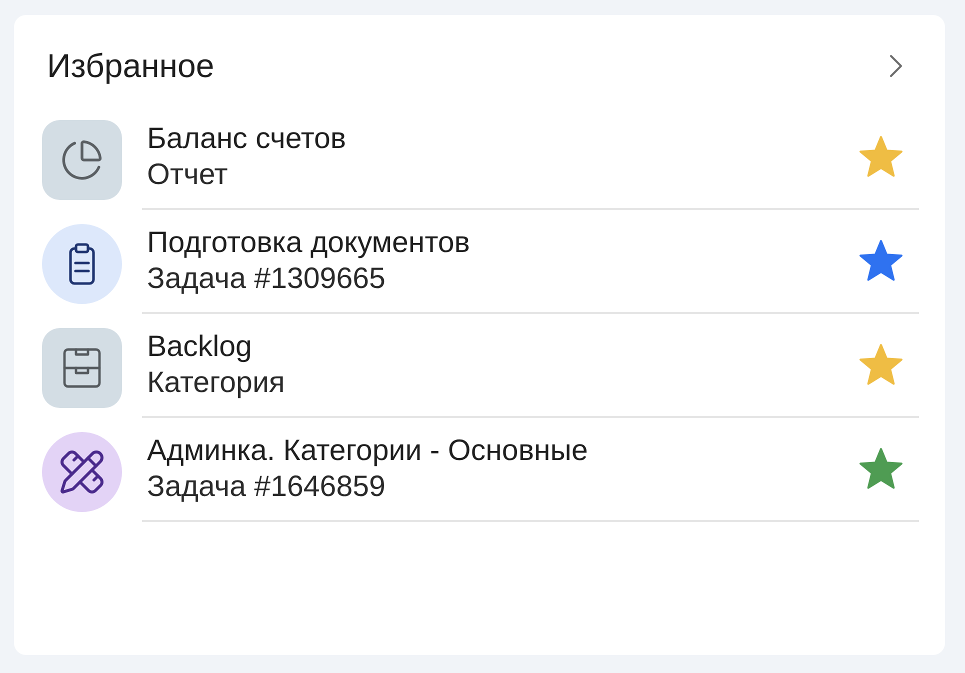  What do you see at coordinates (82, 368) in the screenshot?
I see `drawers-icon` at bounding box center [82, 368].